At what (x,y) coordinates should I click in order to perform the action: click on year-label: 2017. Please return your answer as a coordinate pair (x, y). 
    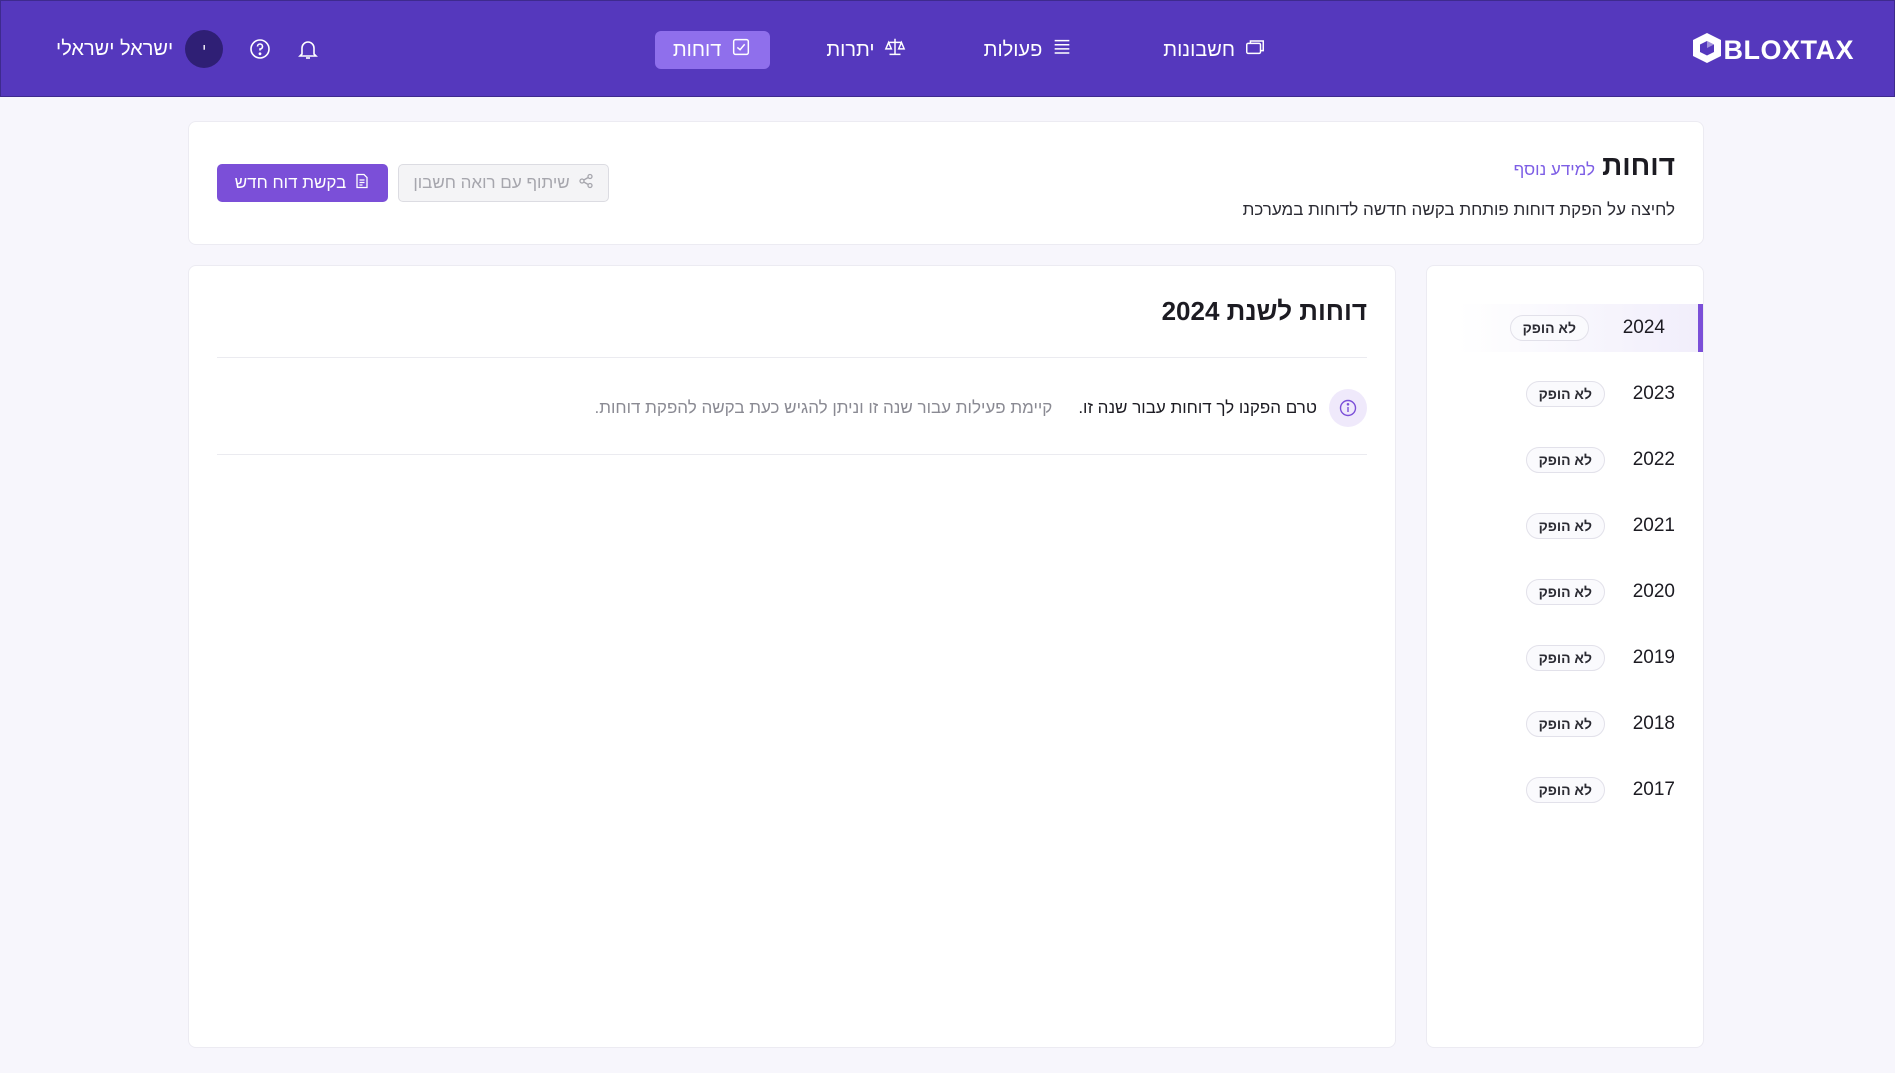
    Looking at the image, I should click on (1653, 789).